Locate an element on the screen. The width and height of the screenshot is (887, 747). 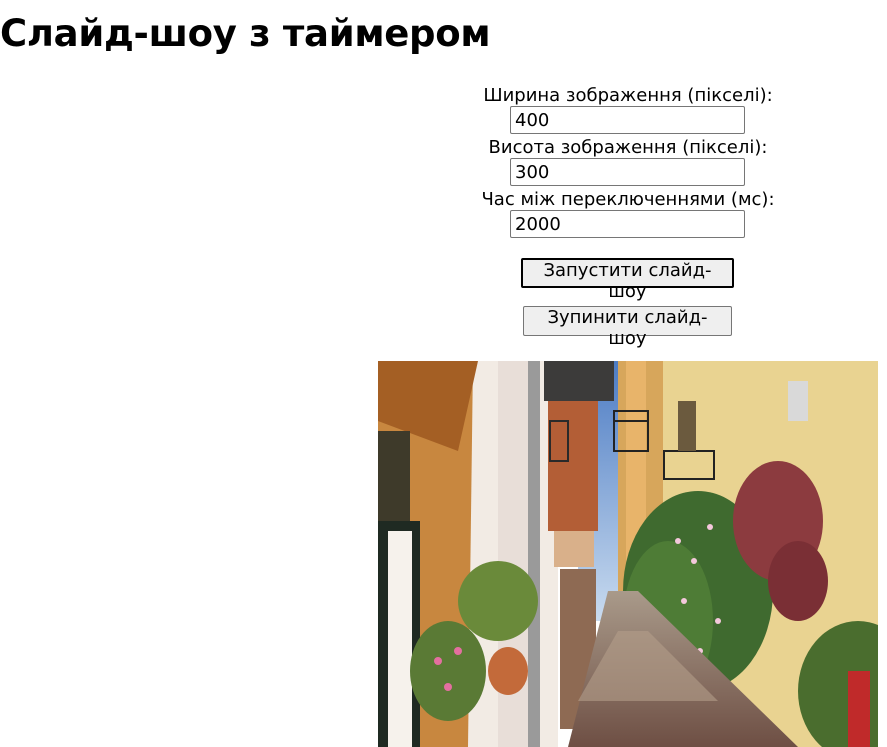
width-input is located at coordinates (627, 120).